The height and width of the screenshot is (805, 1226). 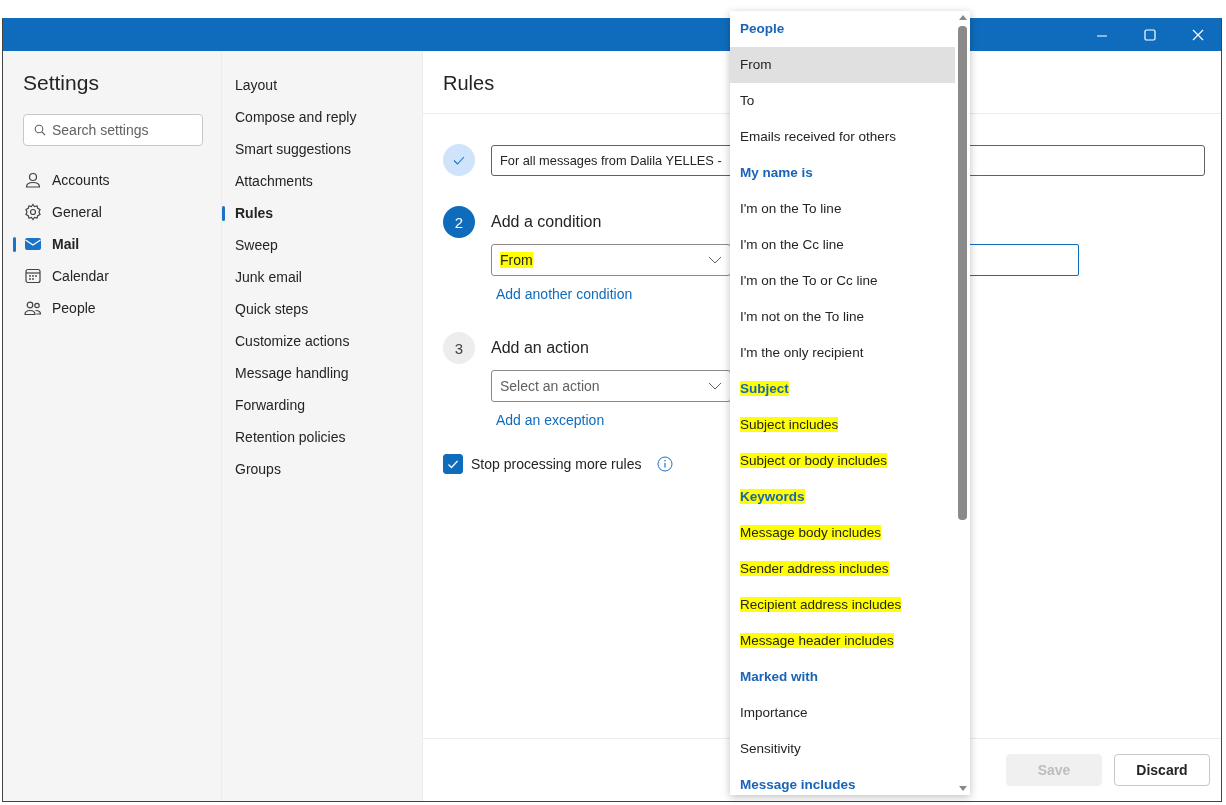 I want to click on menu-option: Message body includes, so click(x=842, y=533).